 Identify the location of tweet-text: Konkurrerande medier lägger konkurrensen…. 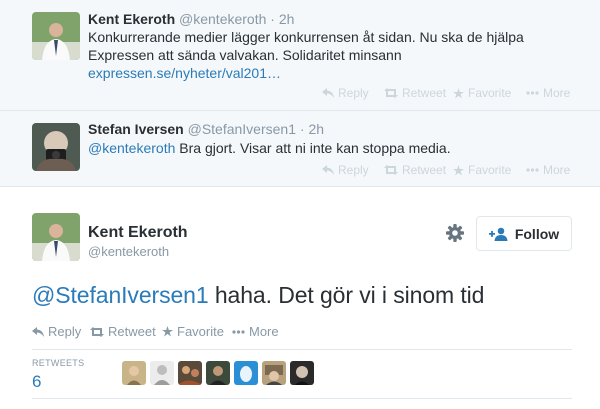
(318, 55).